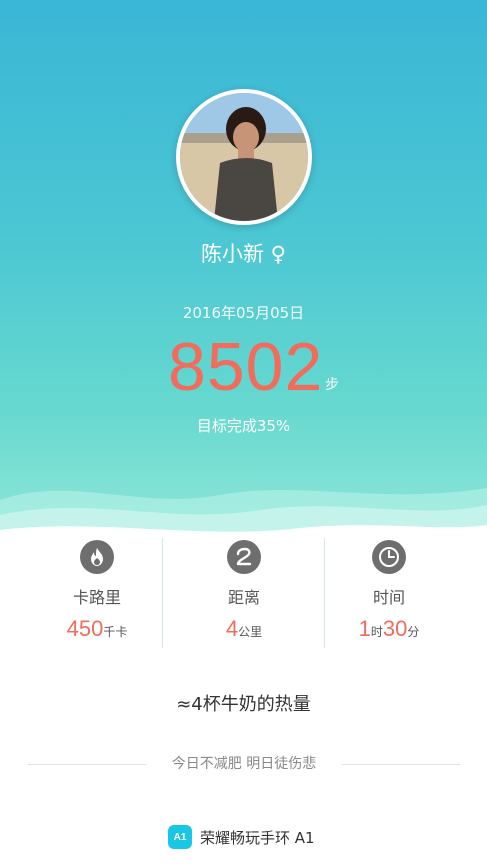 This screenshot has width=487, height=866. I want to click on stat-value-minutes: 30, so click(395, 628).